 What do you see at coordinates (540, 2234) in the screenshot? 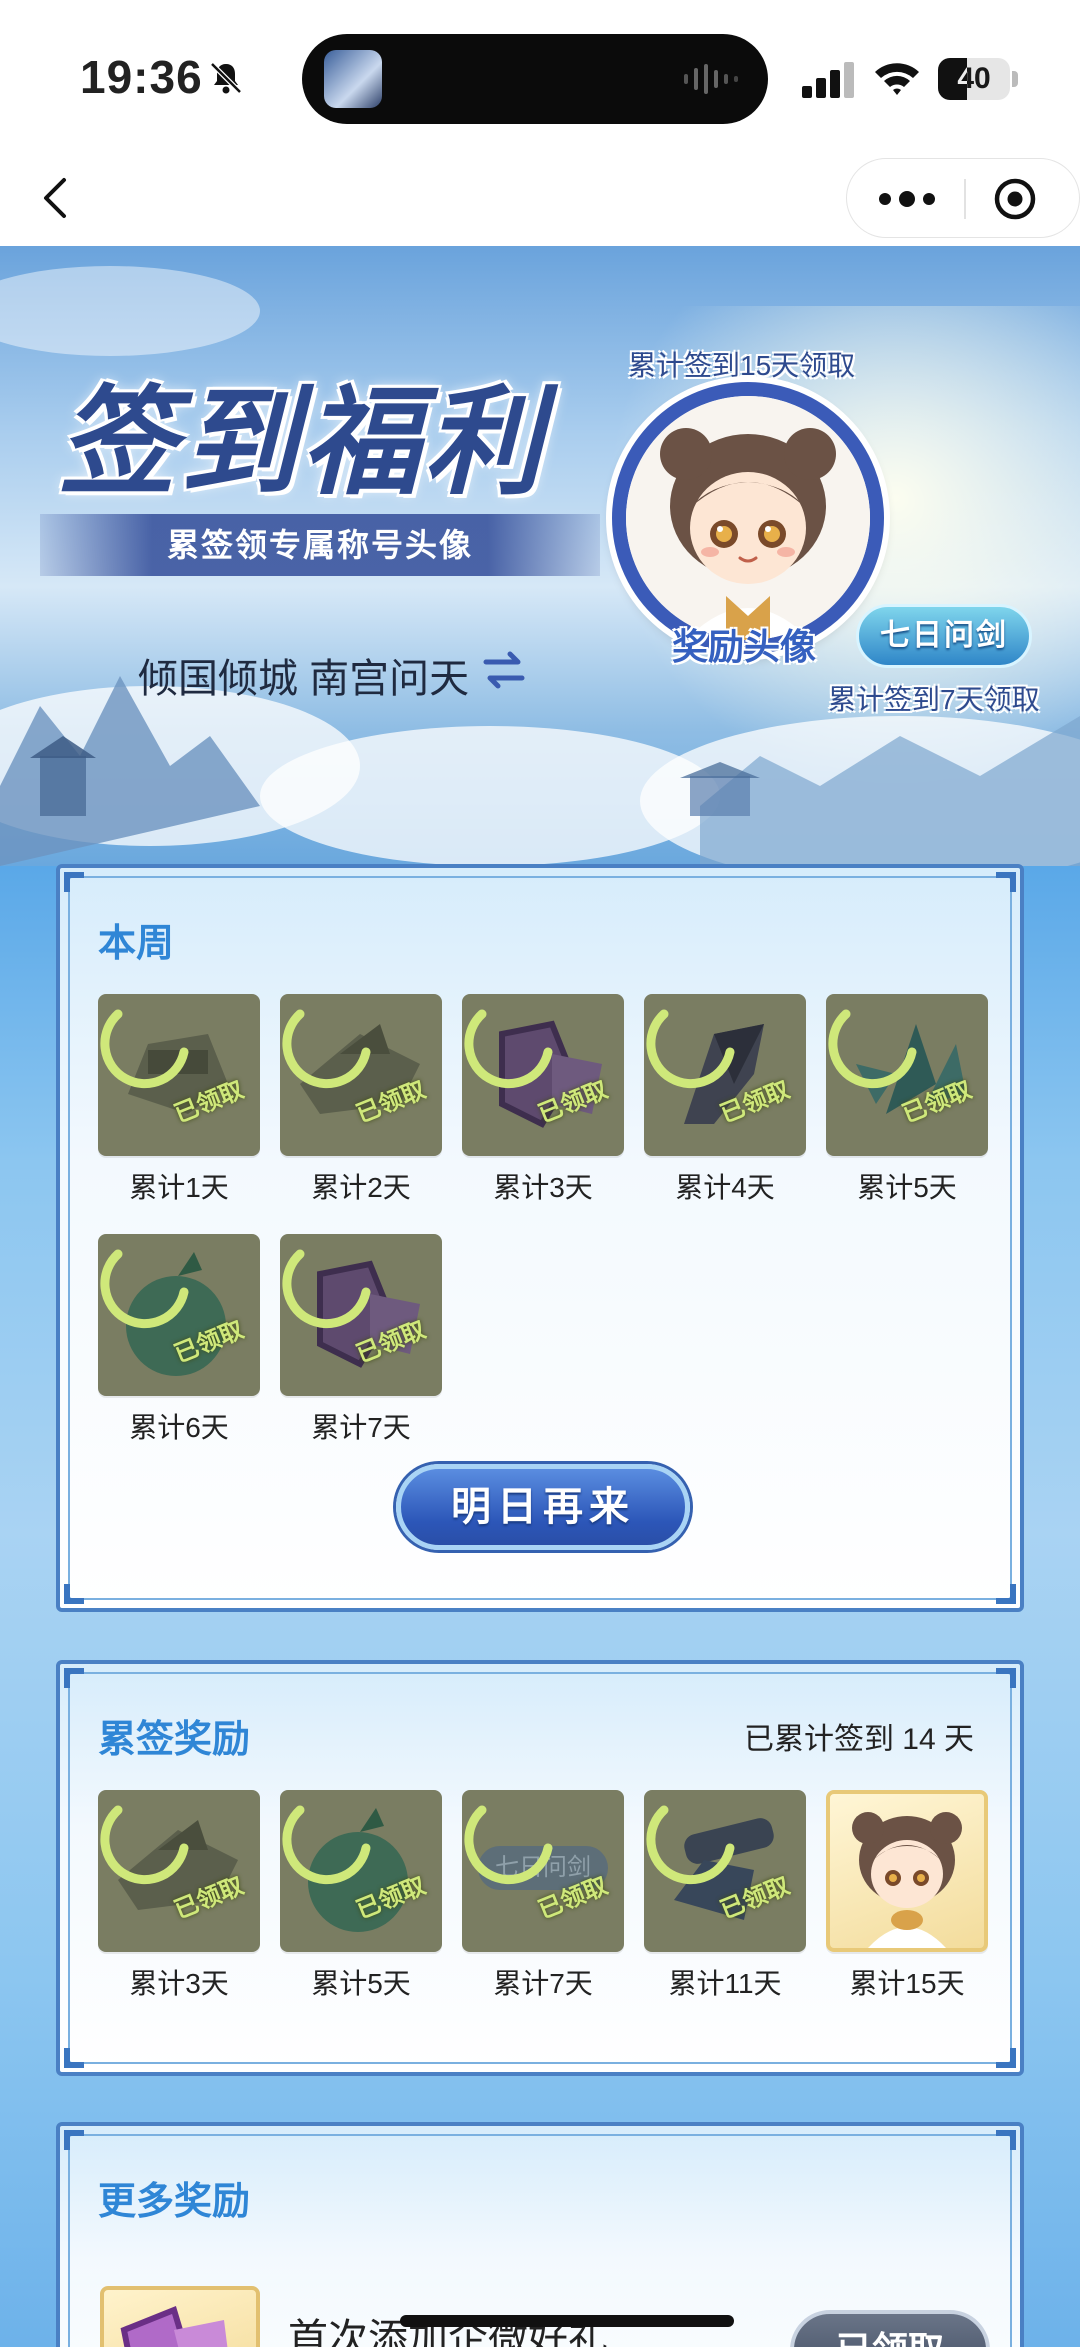
I see `more-rewards-panel: 更多奖励 首次添加企微好礼 已领取` at bounding box center [540, 2234].